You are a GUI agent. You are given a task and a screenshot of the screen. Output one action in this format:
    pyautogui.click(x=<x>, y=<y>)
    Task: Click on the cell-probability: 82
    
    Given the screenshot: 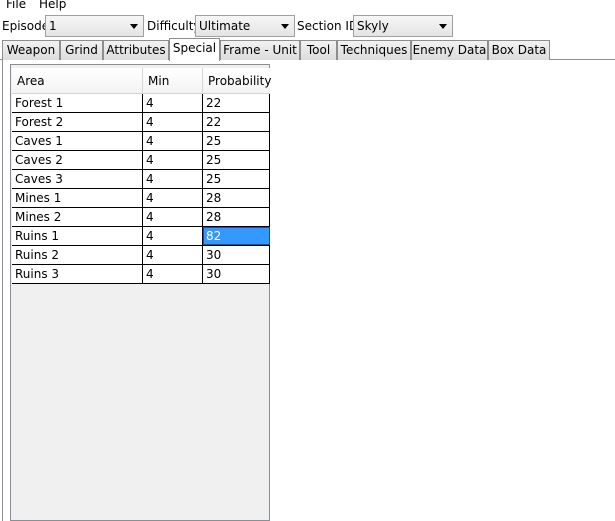 What is the action you would take?
    pyautogui.click(x=236, y=236)
    